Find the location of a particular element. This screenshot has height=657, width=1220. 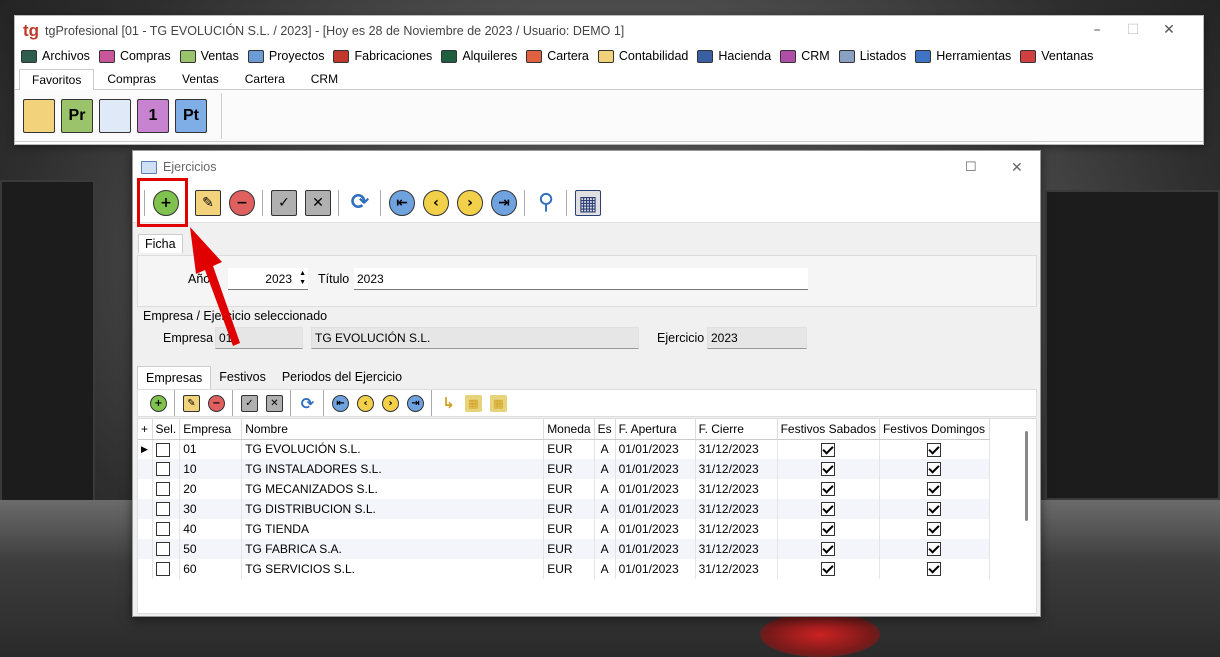

calendar-icon: 1 is located at coordinates (153, 115).